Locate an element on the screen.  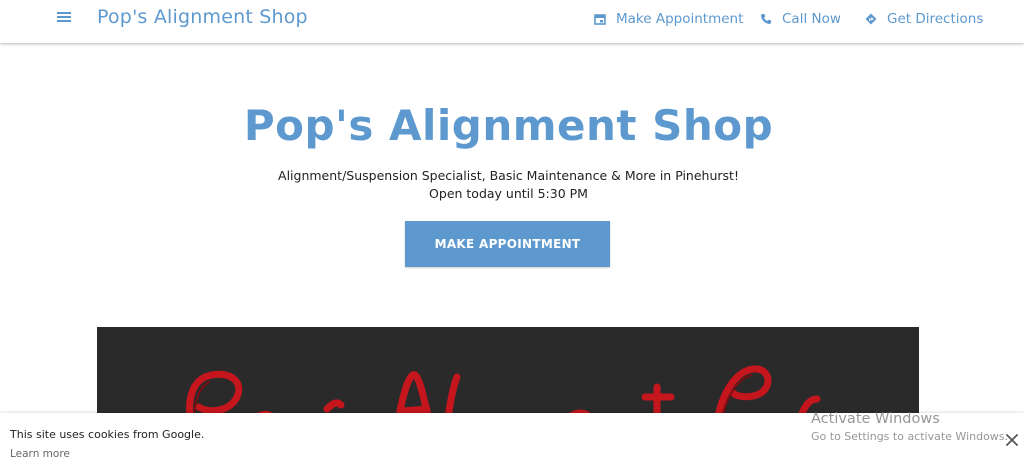
nav-make-appointment-label: Make Appointment is located at coordinates (680, 19).